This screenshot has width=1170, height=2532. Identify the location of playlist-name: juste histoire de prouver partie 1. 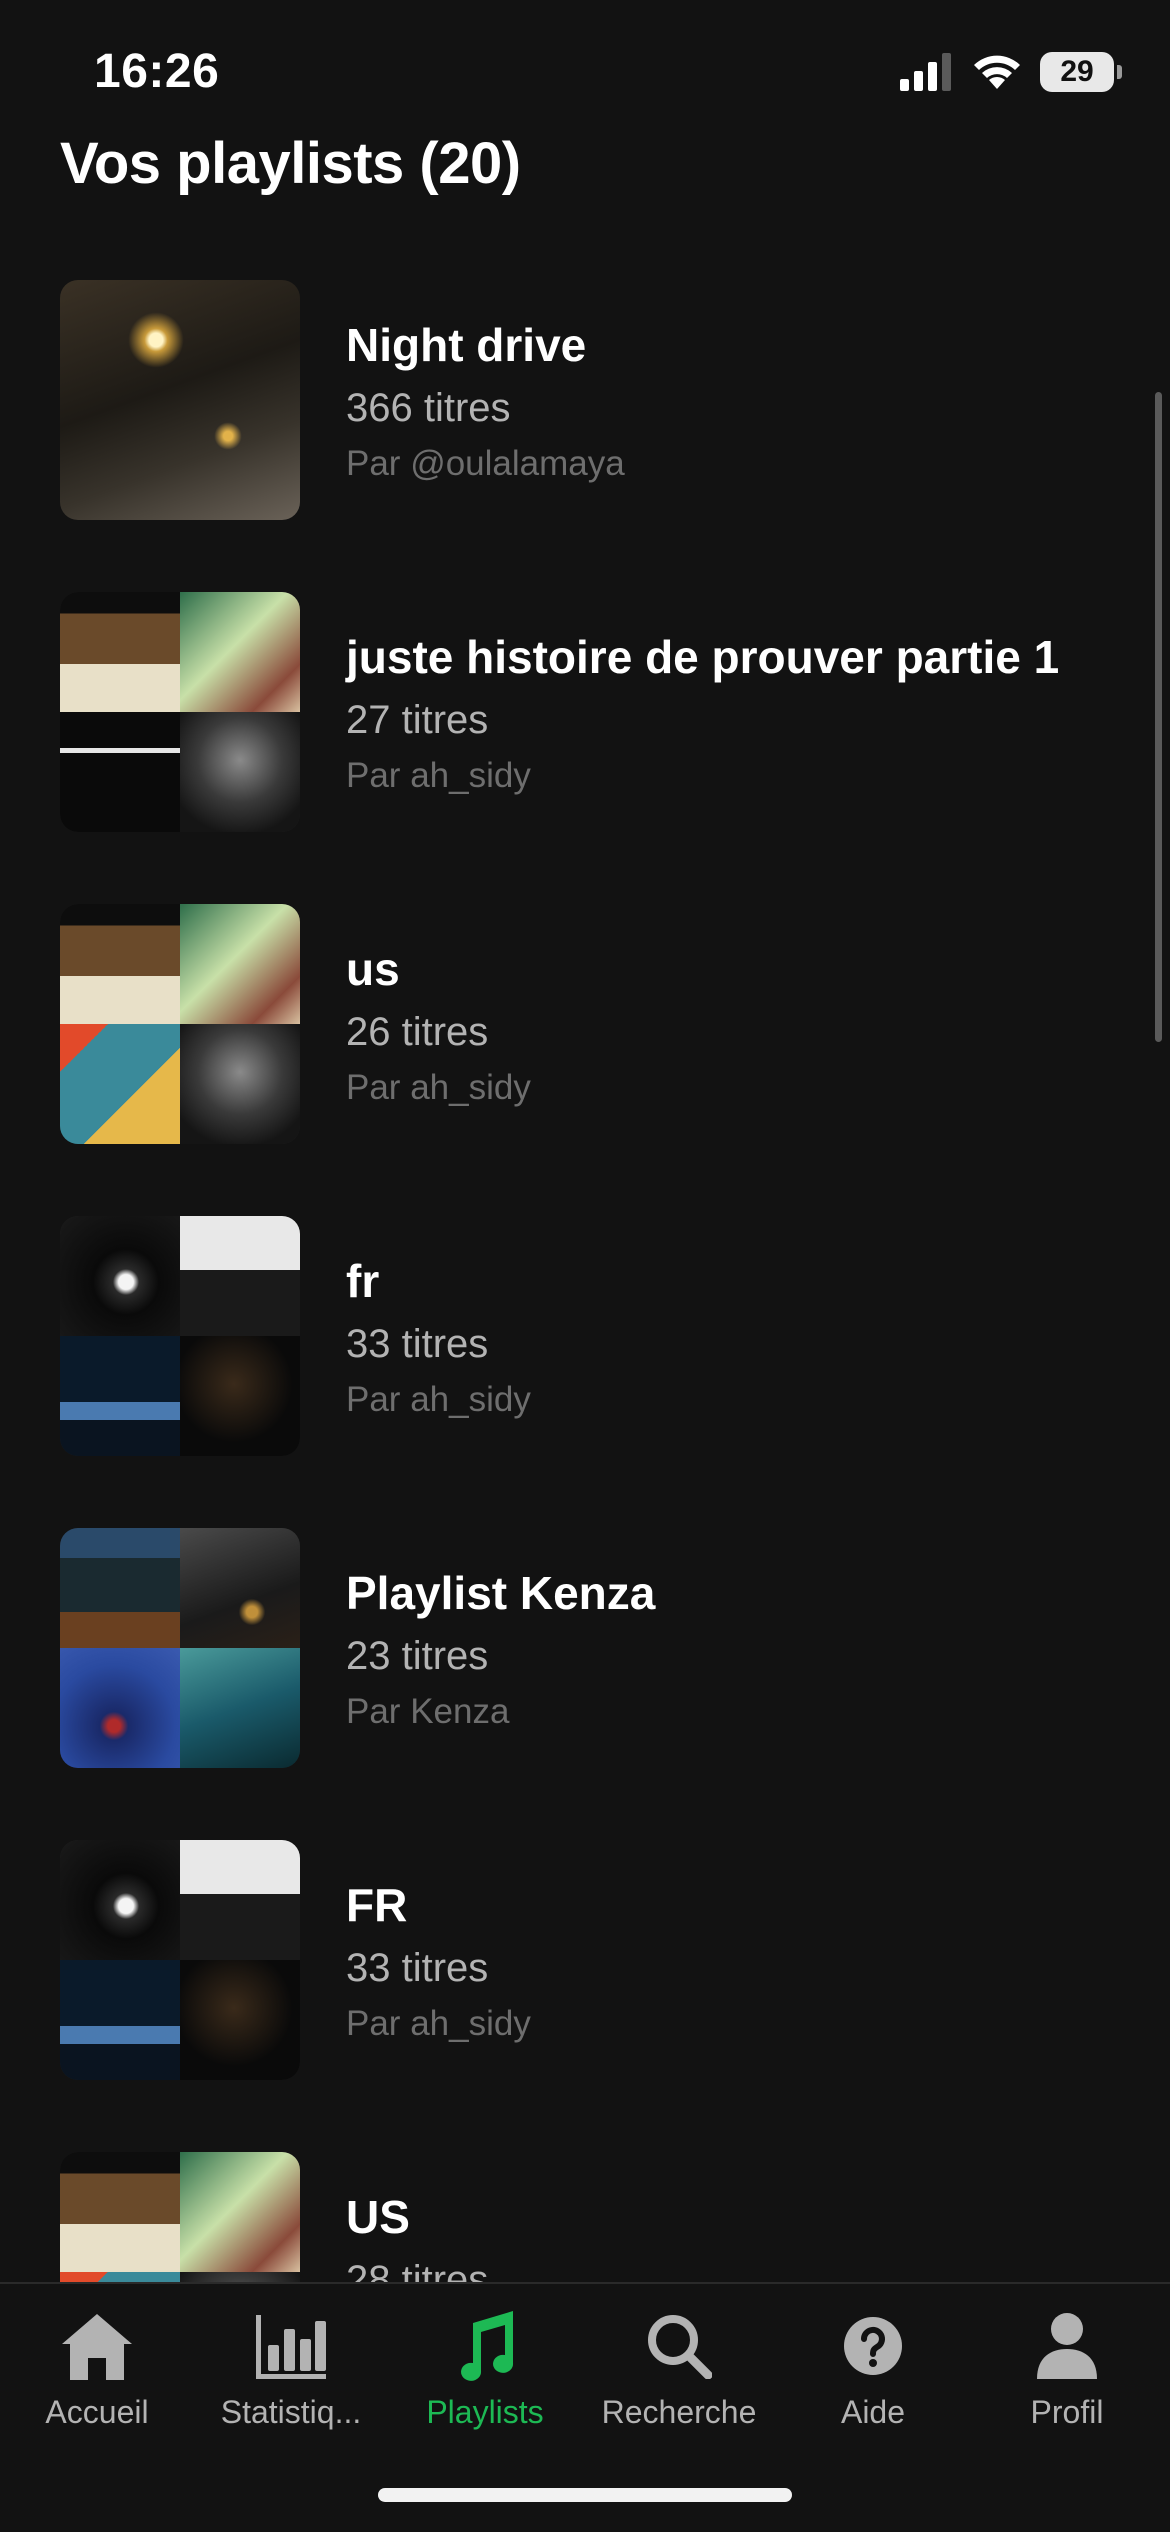
(703, 657).